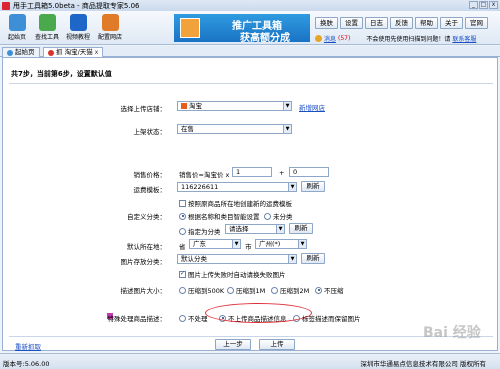 This screenshot has width=500, height=369. Describe the element at coordinates (195, 106) in the screenshot. I see `shop-value: 淘宝` at that location.